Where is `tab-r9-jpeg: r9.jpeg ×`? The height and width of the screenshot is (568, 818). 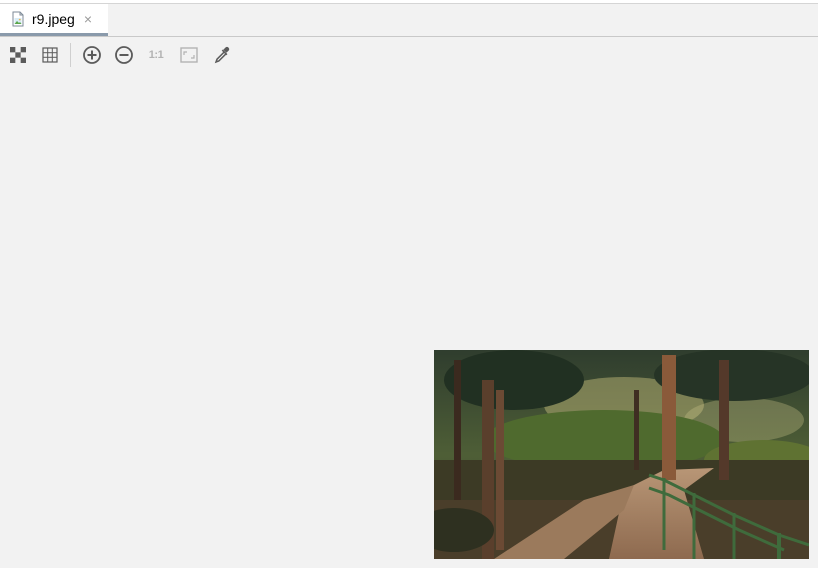 tab-r9-jpeg: r9.jpeg × is located at coordinates (54, 20).